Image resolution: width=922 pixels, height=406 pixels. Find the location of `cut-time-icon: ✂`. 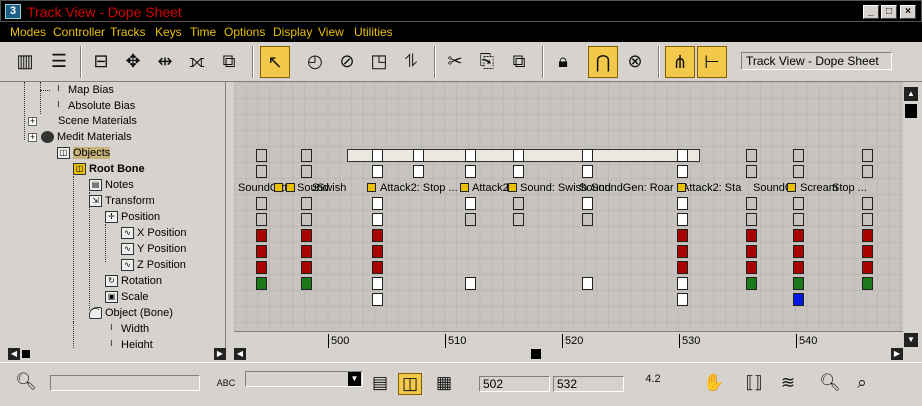

cut-time-icon: ✂ is located at coordinates (455, 62).